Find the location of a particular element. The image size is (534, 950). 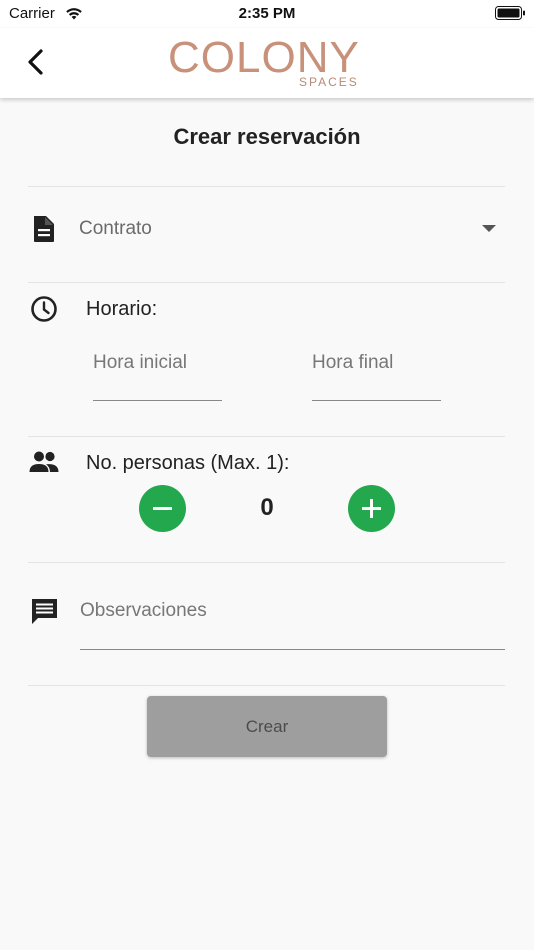

dropdown-arrow-icon is located at coordinates (489, 228).